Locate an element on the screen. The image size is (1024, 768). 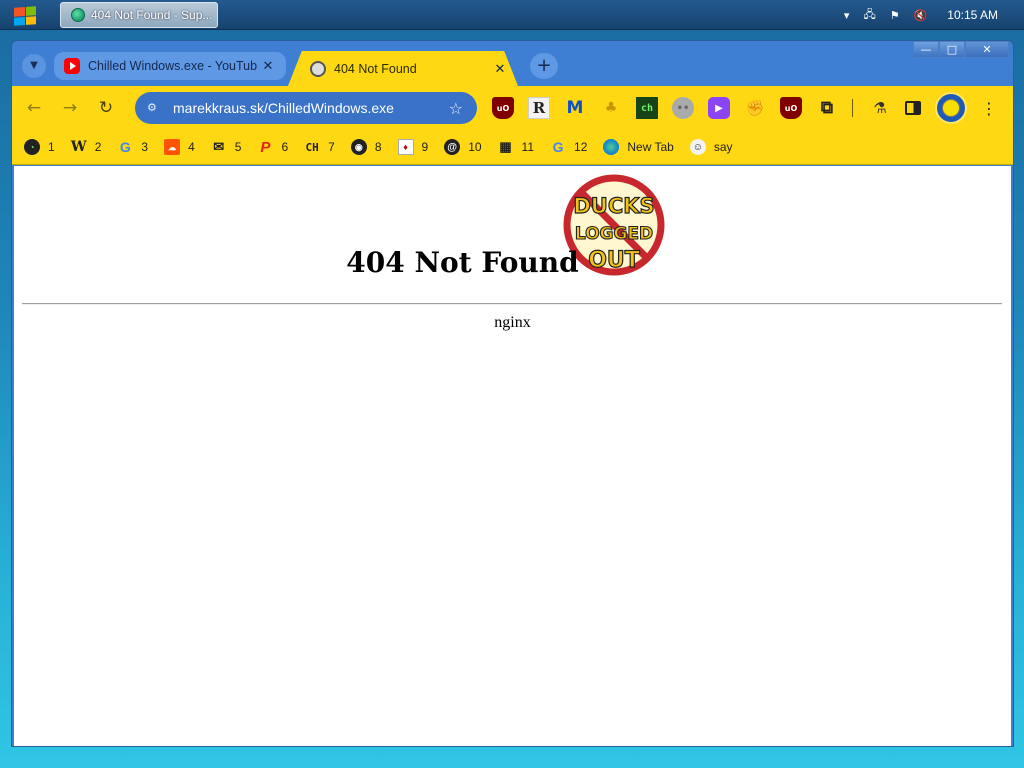
bookmark-9: ♦ 9 is located at coordinates (413, 147).